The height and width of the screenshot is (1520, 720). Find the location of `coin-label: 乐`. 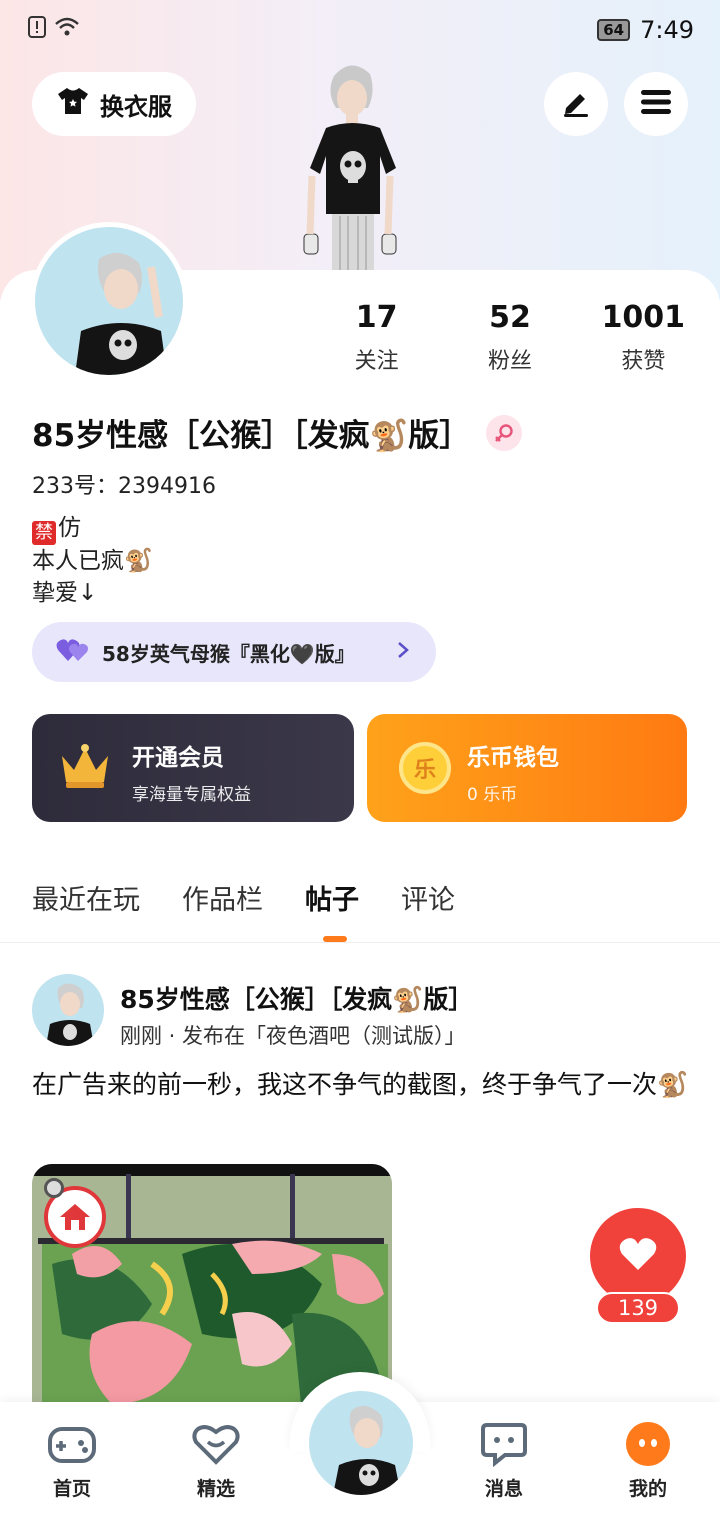

coin-label: 乐 is located at coordinates (424, 770).